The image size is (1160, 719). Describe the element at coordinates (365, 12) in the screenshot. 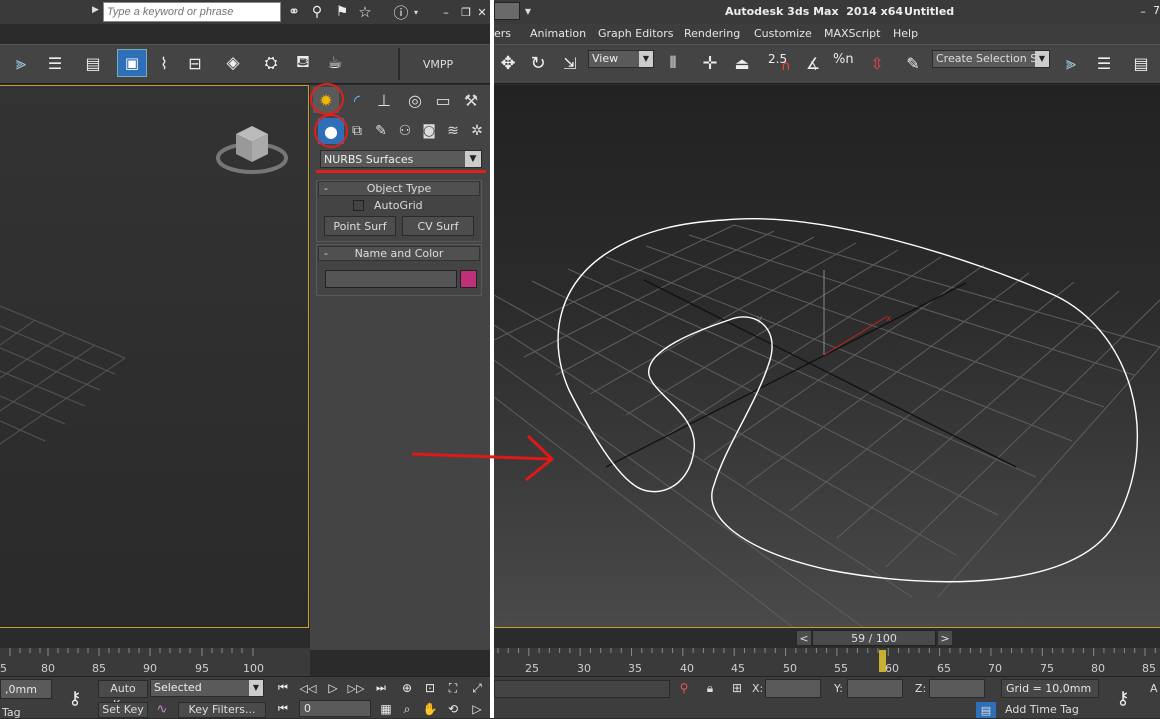

I see `star-icon: ☆` at that location.